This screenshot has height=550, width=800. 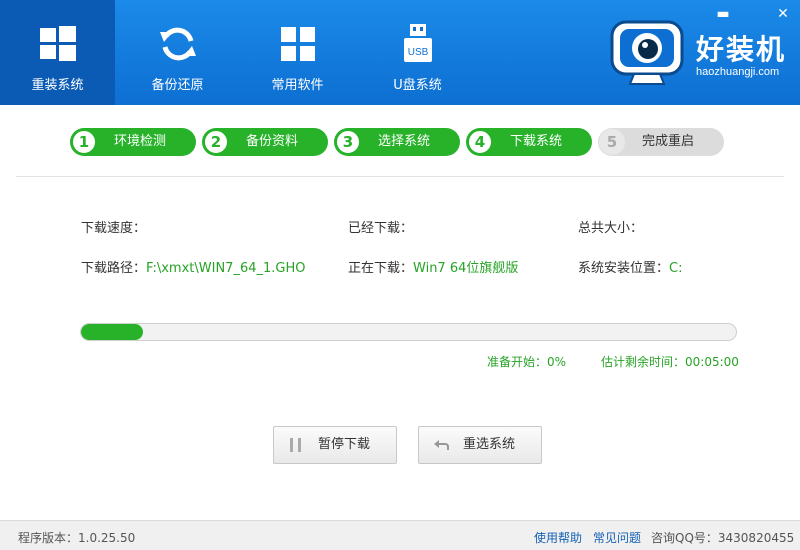 I want to click on step-backup-data: 2 备份资料, so click(x=265, y=142).